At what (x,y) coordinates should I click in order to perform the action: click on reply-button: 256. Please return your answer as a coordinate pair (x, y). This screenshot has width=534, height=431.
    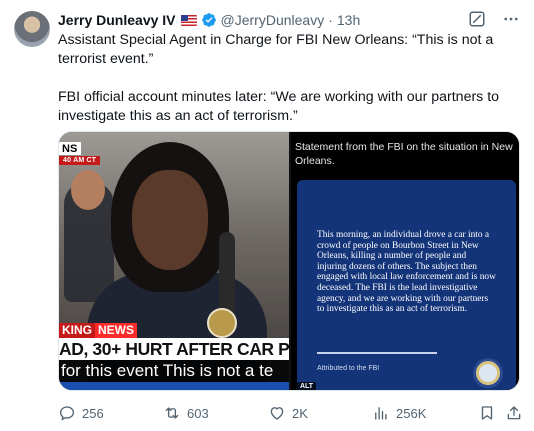
    Looking at the image, I should click on (81, 413).